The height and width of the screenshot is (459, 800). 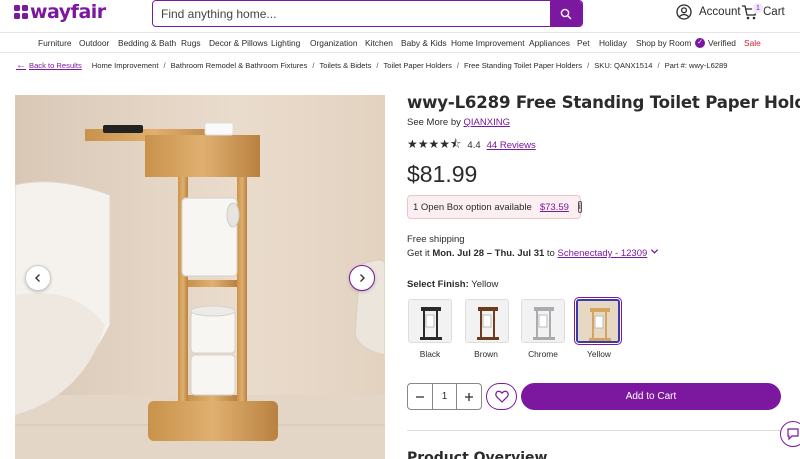 I want to click on finish-swatch-black, so click(x=430, y=321).